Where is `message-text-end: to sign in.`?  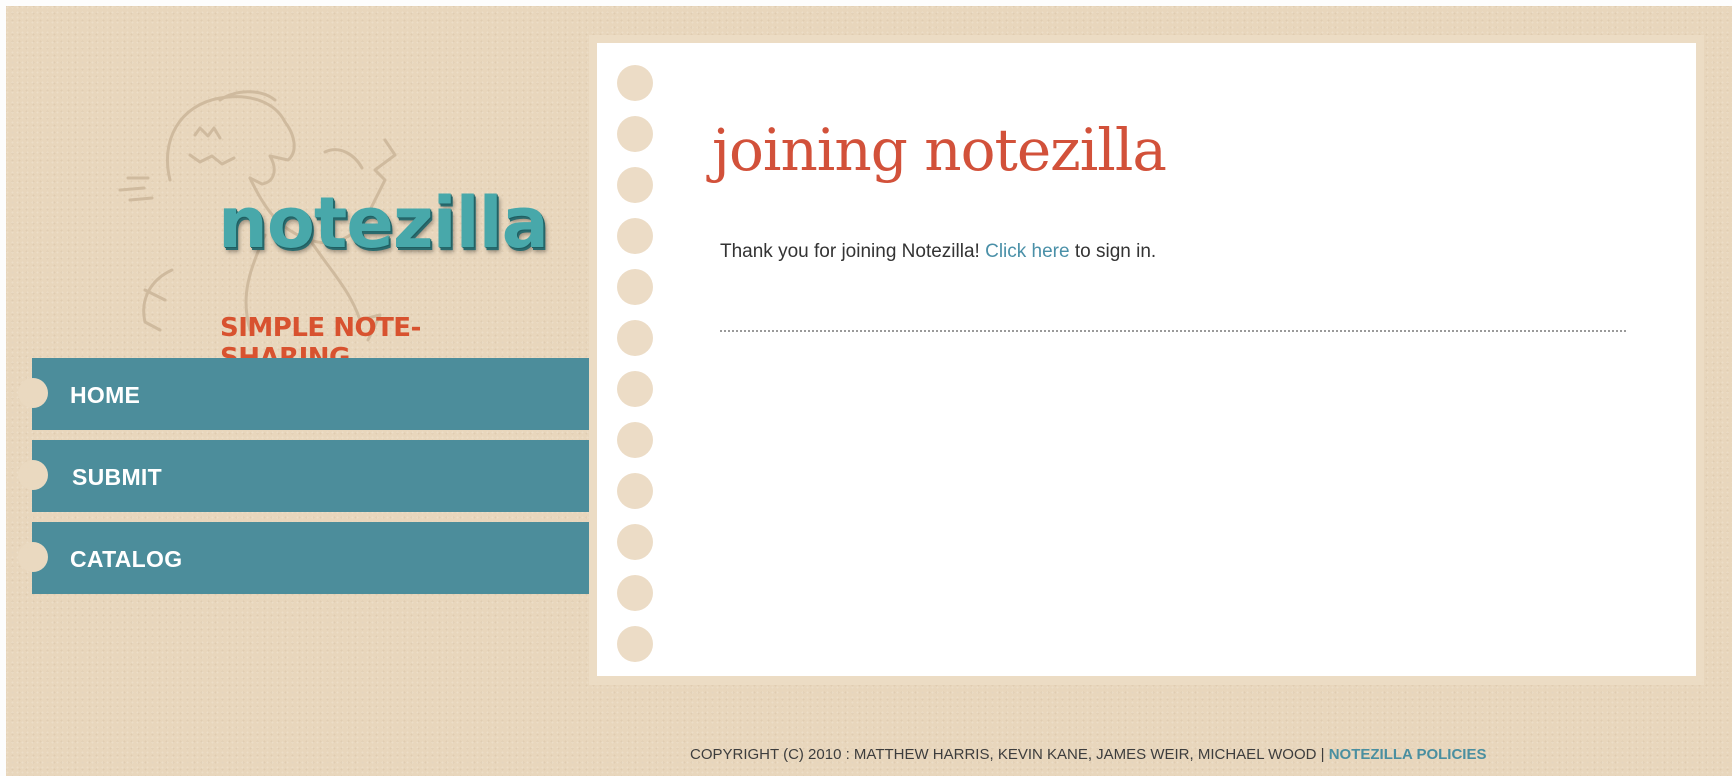 message-text-end: to sign in. is located at coordinates (1113, 251).